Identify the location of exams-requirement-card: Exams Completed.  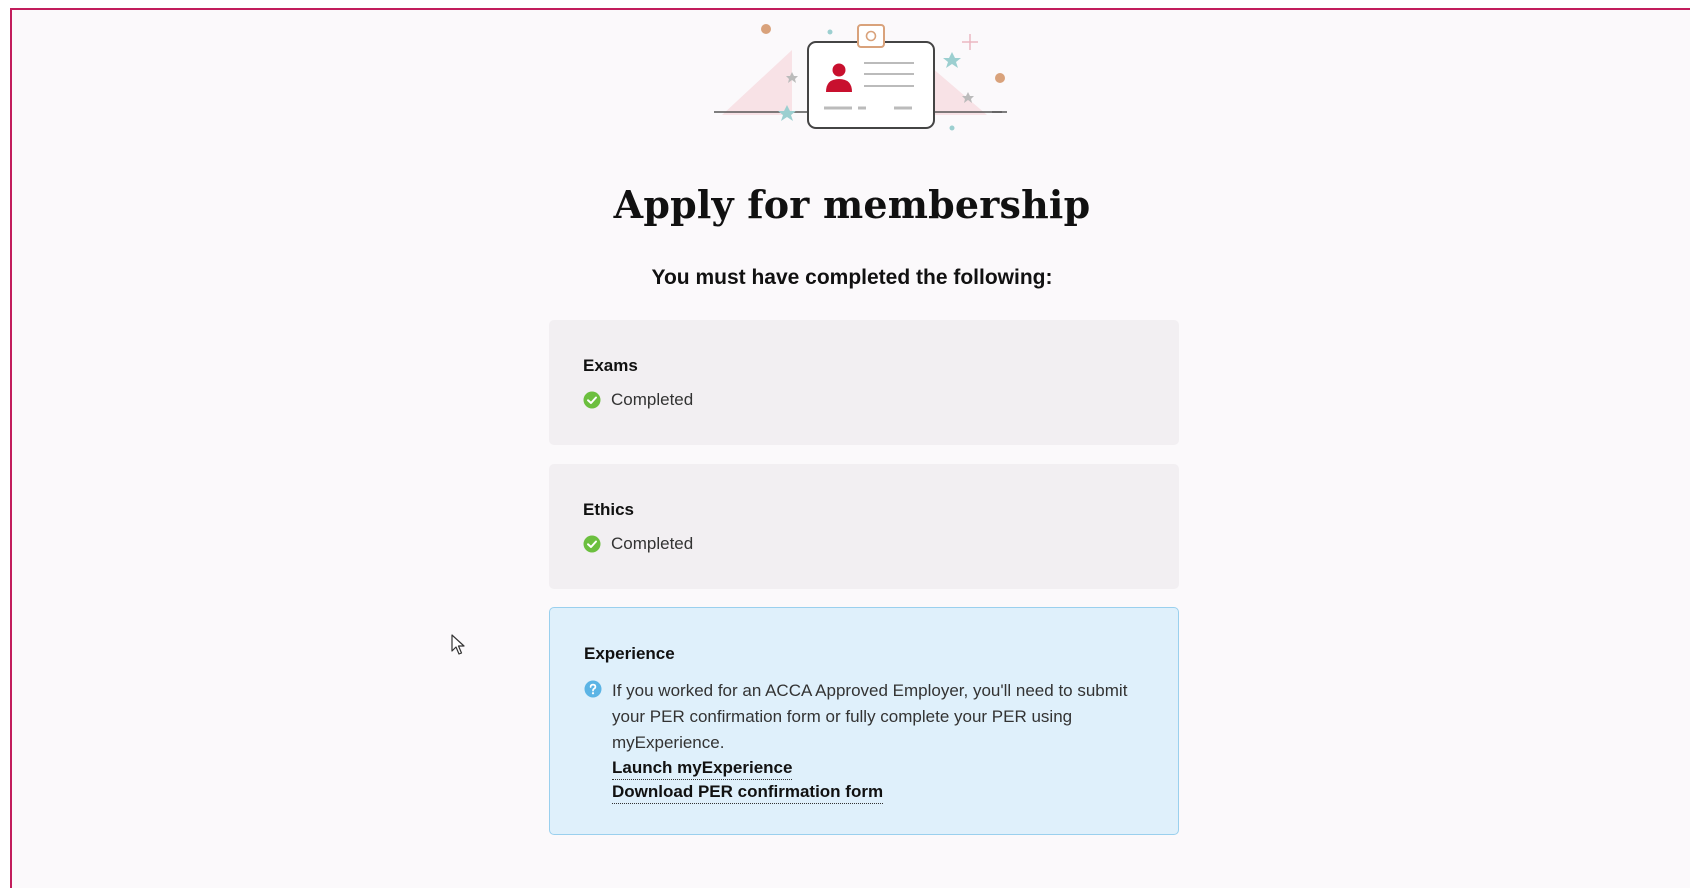
(864, 382).